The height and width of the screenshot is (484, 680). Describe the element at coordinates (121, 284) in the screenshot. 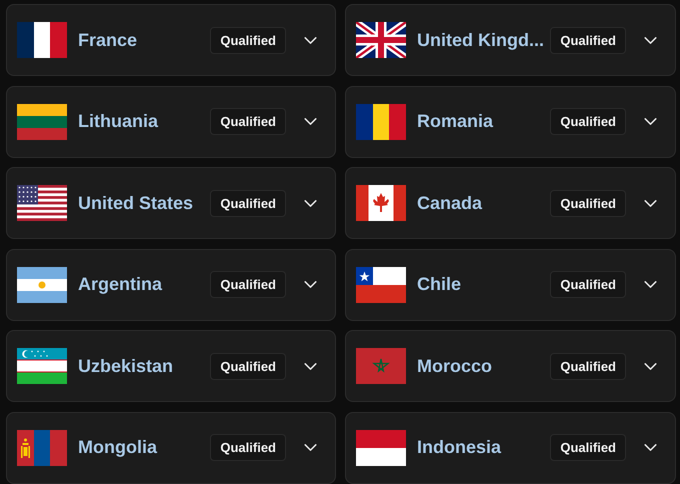

I see `country-name: Argentina` at that location.